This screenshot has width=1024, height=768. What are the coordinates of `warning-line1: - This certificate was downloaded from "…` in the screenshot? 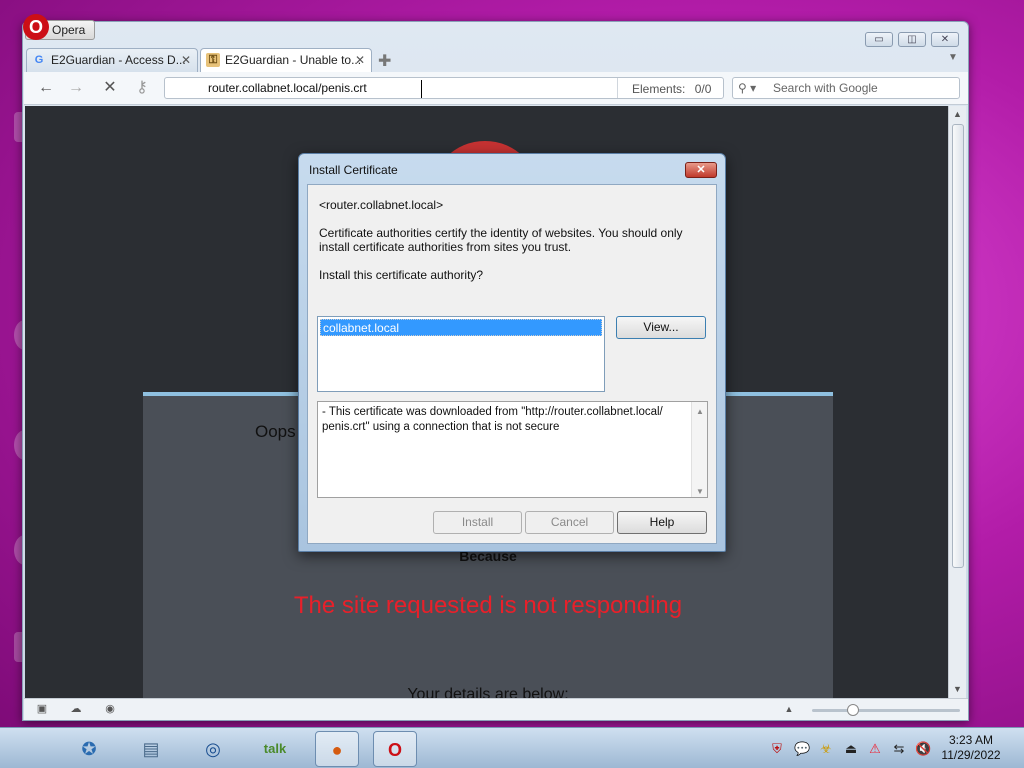 It's located at (492, 412).